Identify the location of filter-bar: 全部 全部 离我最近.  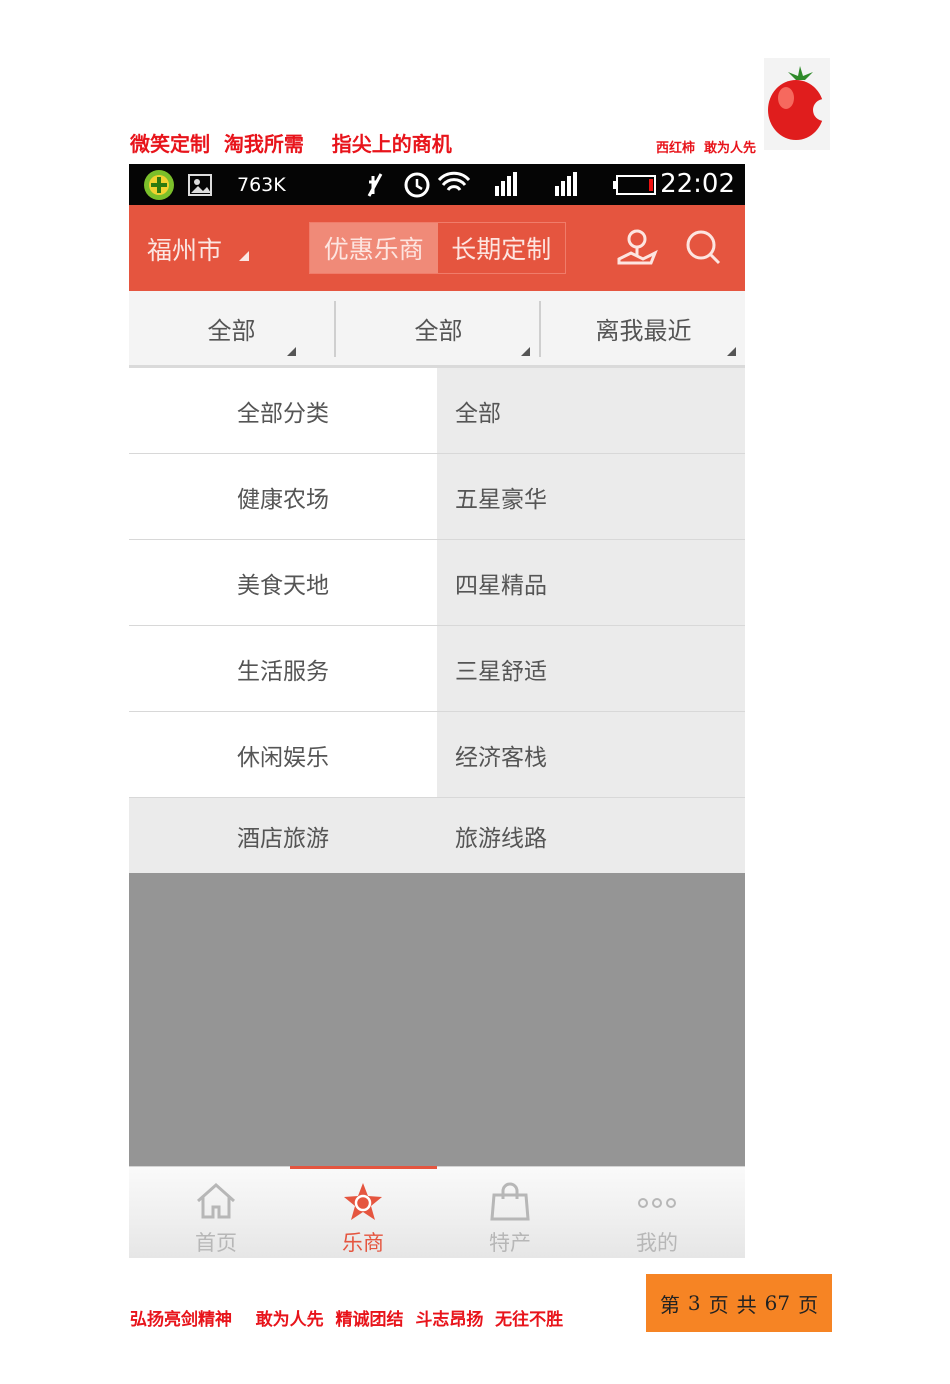
(437, 329).